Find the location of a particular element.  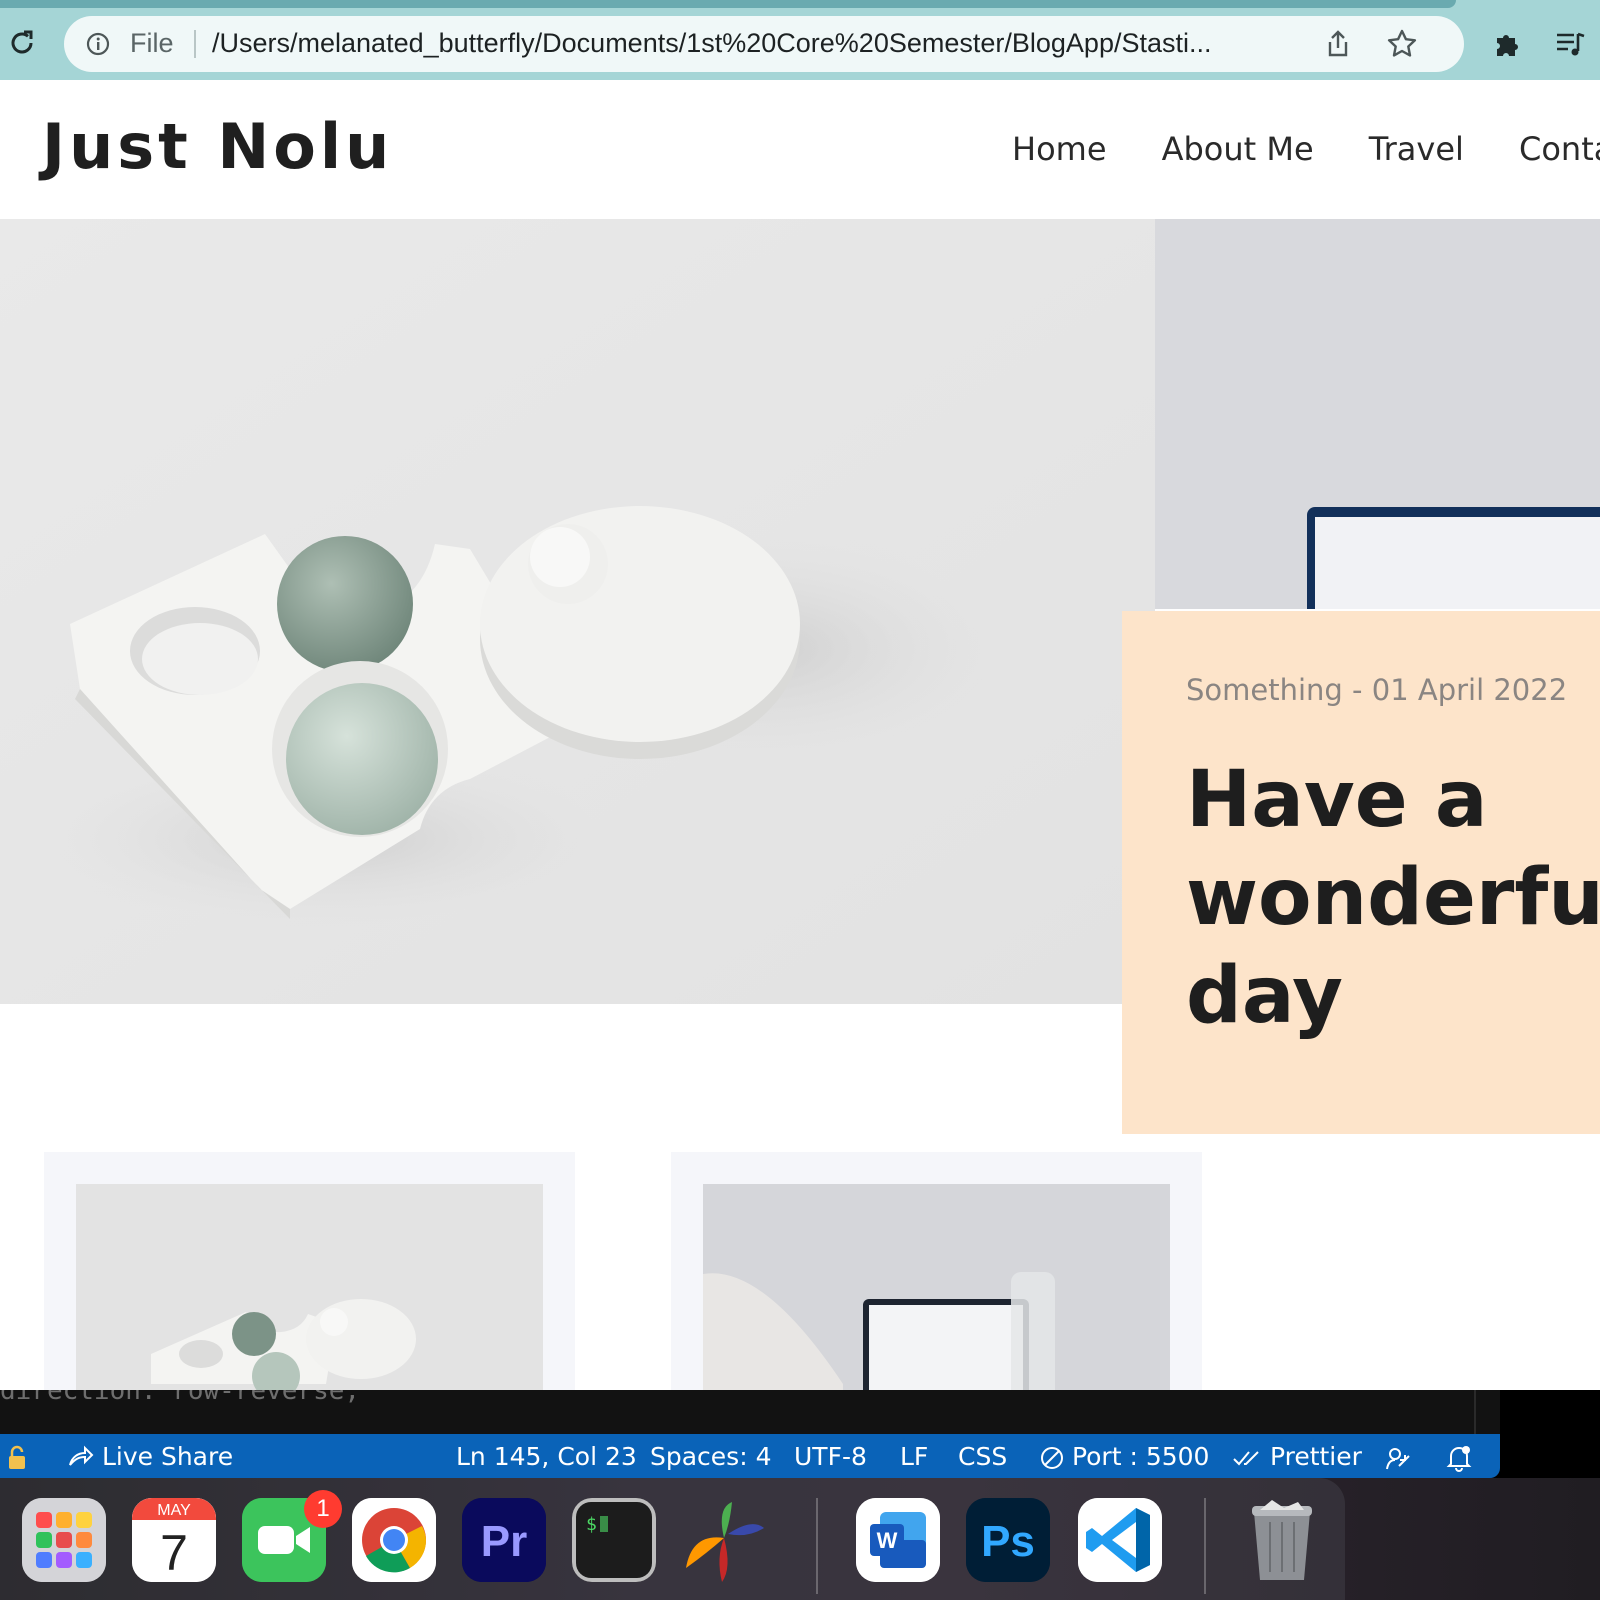

photoshop-app-icon: Ps is located at coordinates (1008, 1540).